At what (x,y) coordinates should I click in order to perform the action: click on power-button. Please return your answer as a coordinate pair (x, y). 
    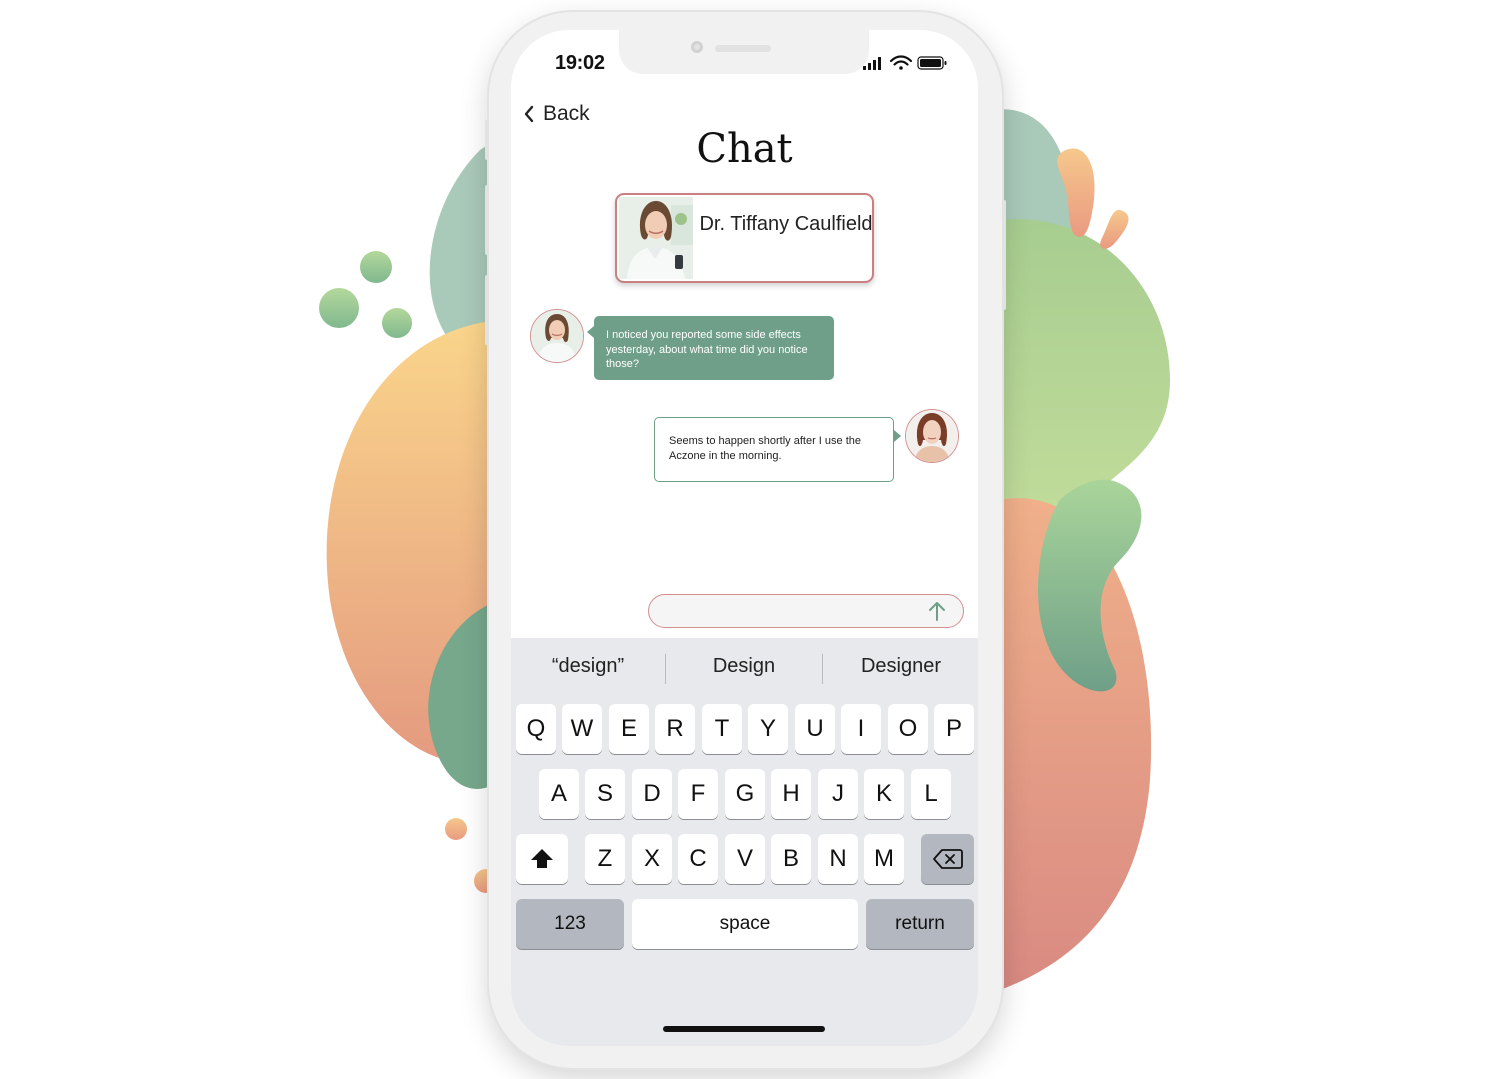
    Looking at the image, I should click on (1004, 255).